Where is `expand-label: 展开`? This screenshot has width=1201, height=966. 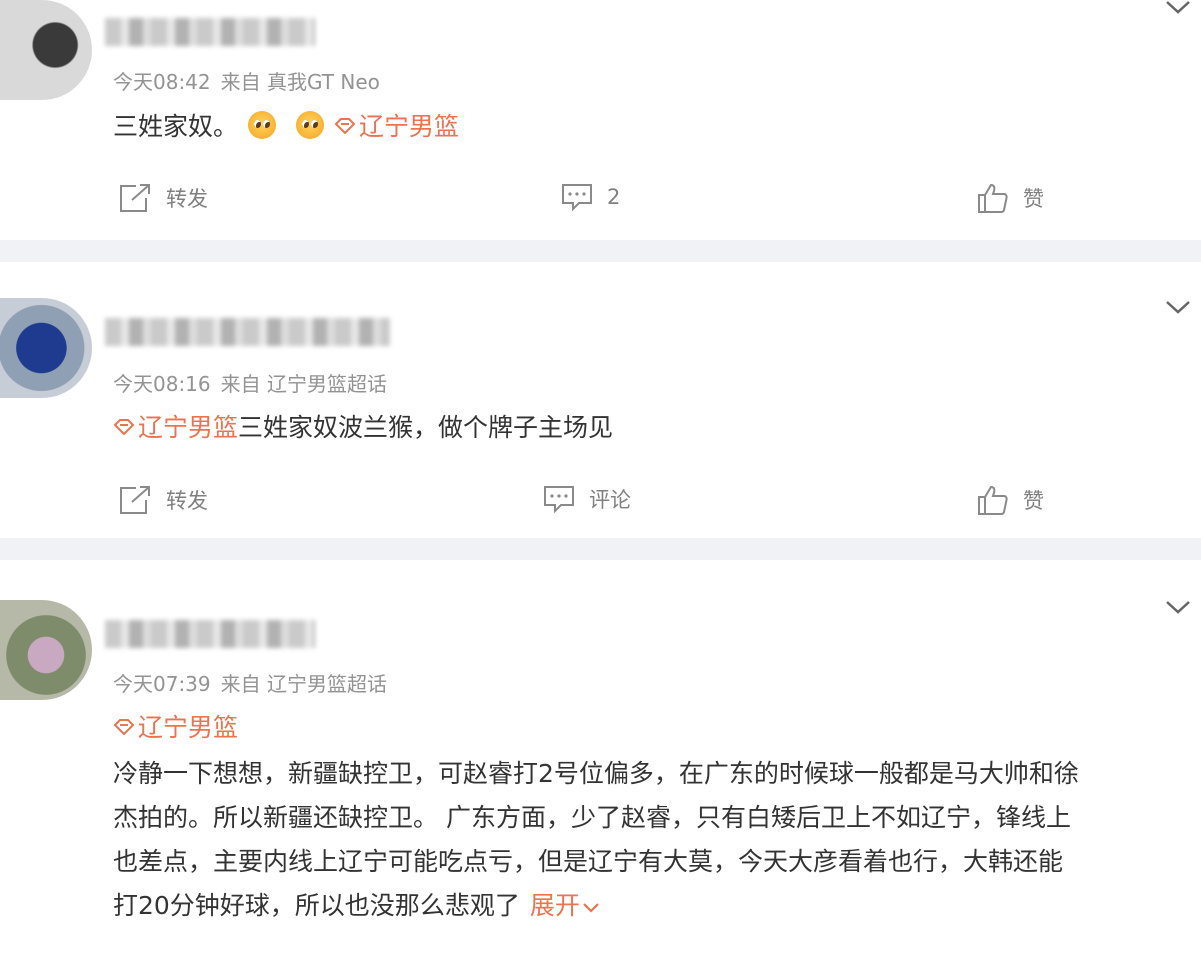 expand-label: 展开 is located at coordinates (554, 905).